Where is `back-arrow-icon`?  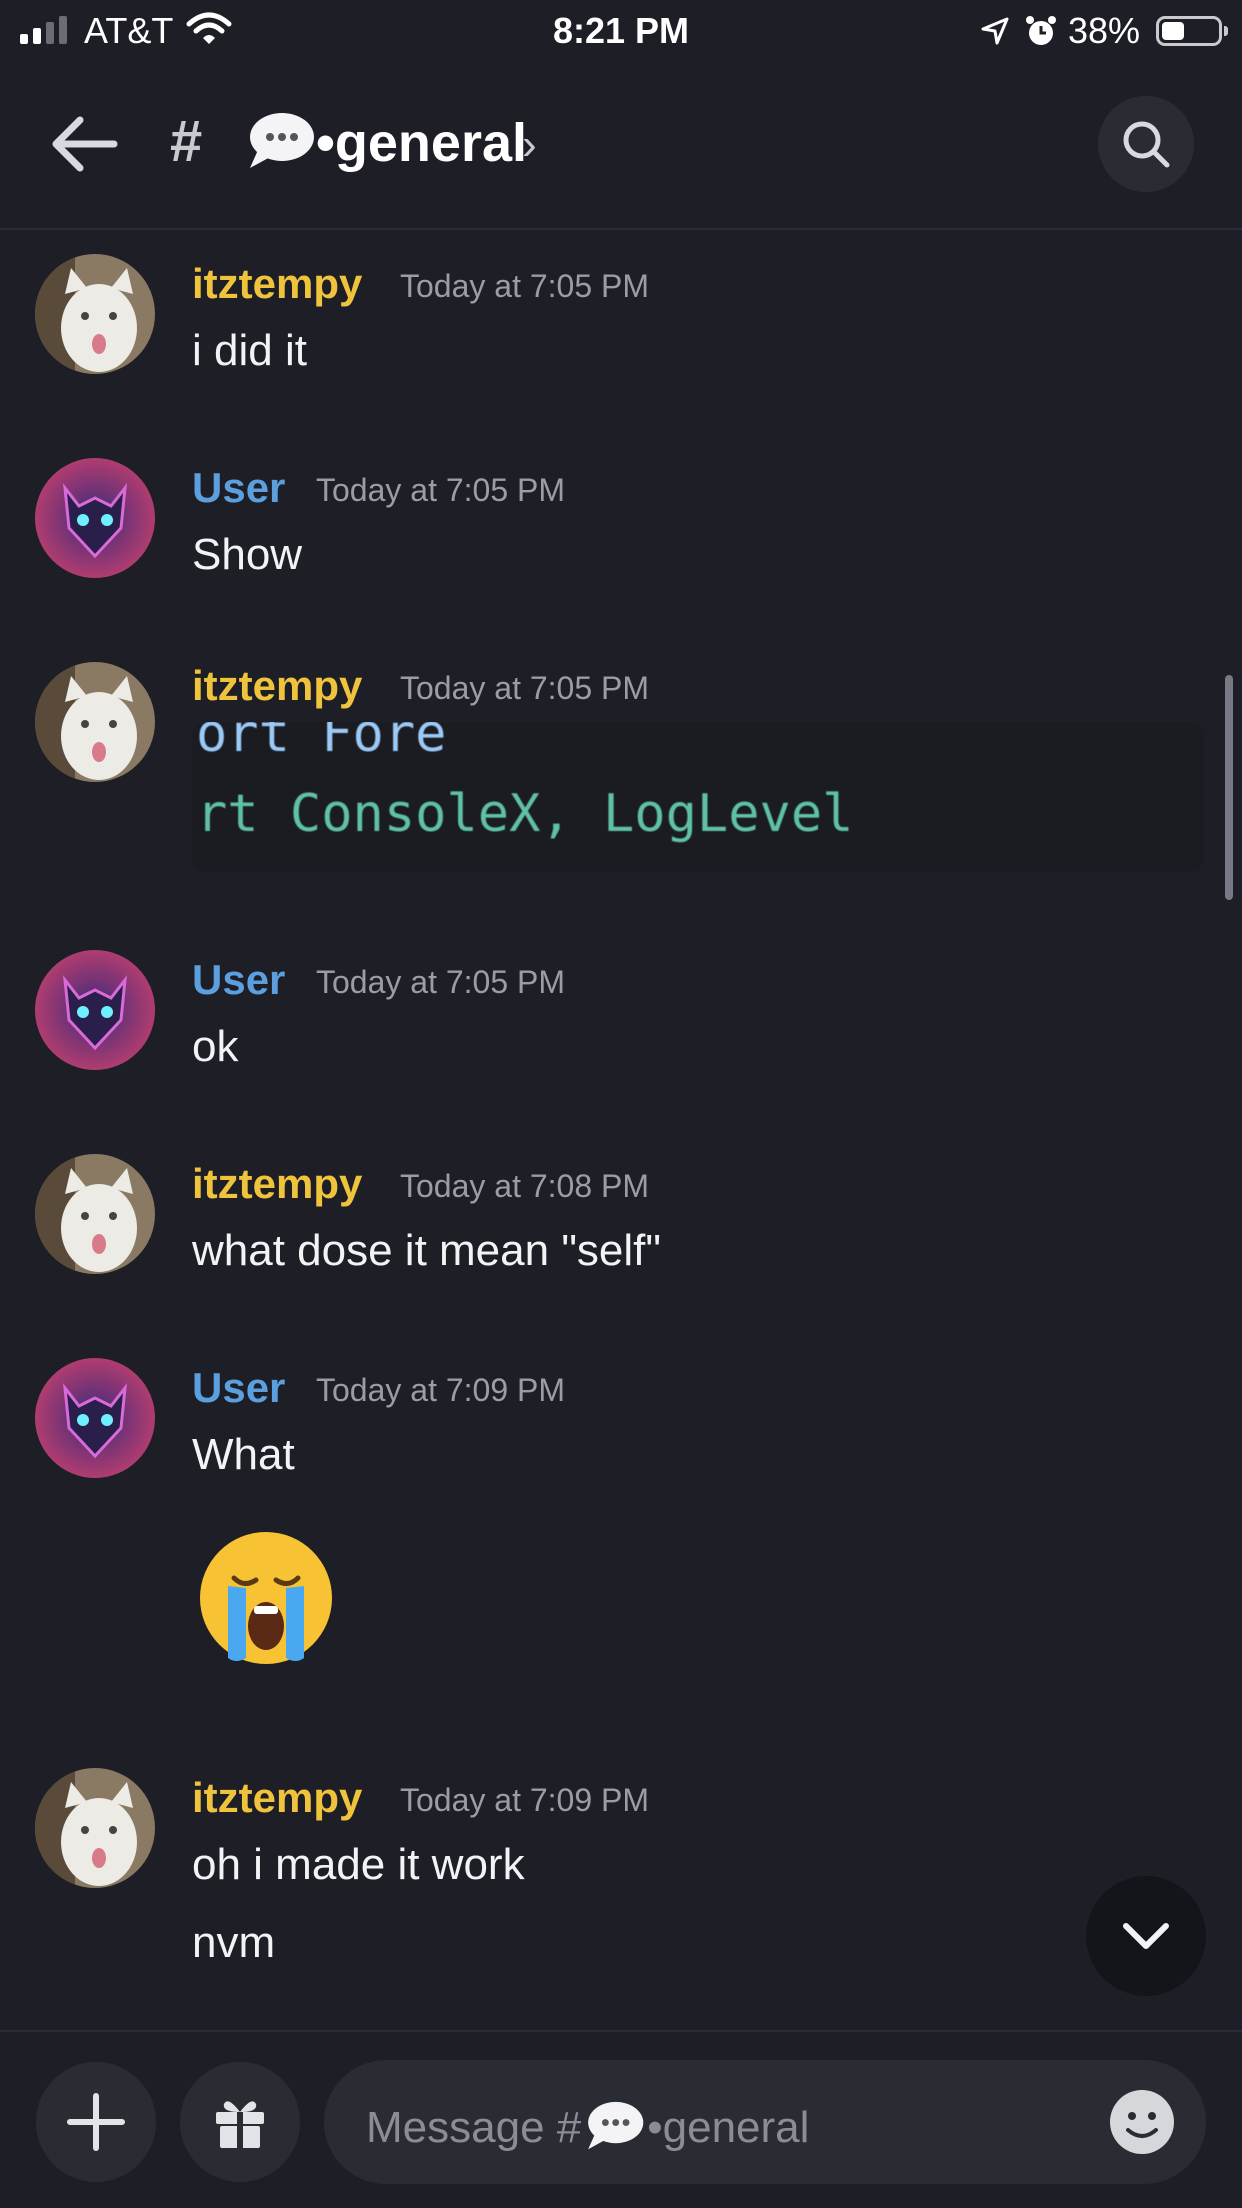
back-arrow-icon is located at coordinates (85, 144).